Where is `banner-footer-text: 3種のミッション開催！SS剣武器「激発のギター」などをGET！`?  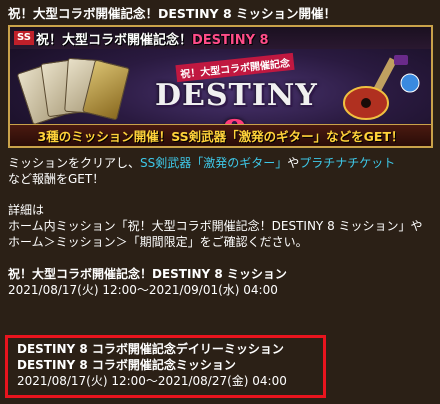 banner-footer-text: 3種のミッション開催！SS剣武器「激発のギター」などをGET！ is located at coordinates (220, 136).